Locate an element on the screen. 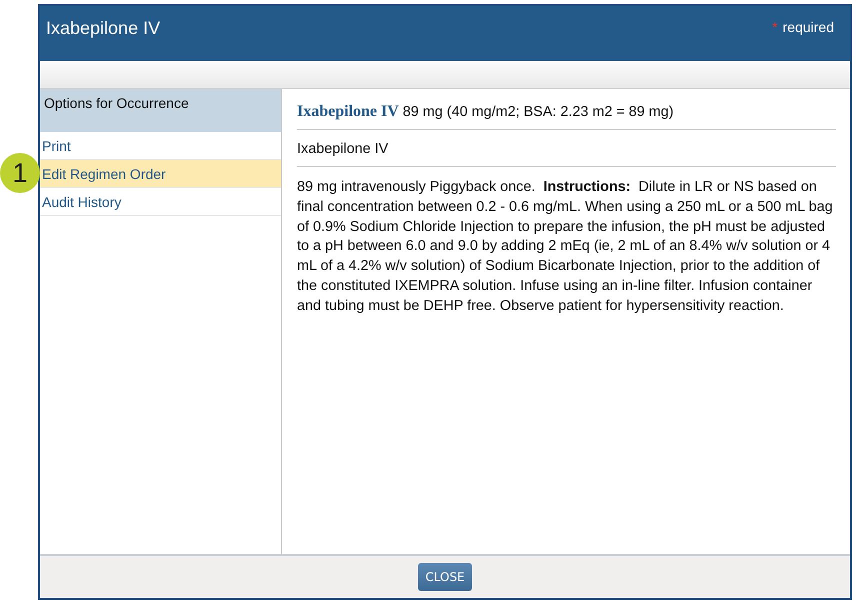  required-label: required is located at coordinates (808, 26).